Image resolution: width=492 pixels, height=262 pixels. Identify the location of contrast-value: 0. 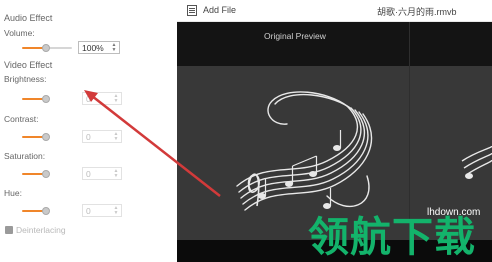
(88, 137).